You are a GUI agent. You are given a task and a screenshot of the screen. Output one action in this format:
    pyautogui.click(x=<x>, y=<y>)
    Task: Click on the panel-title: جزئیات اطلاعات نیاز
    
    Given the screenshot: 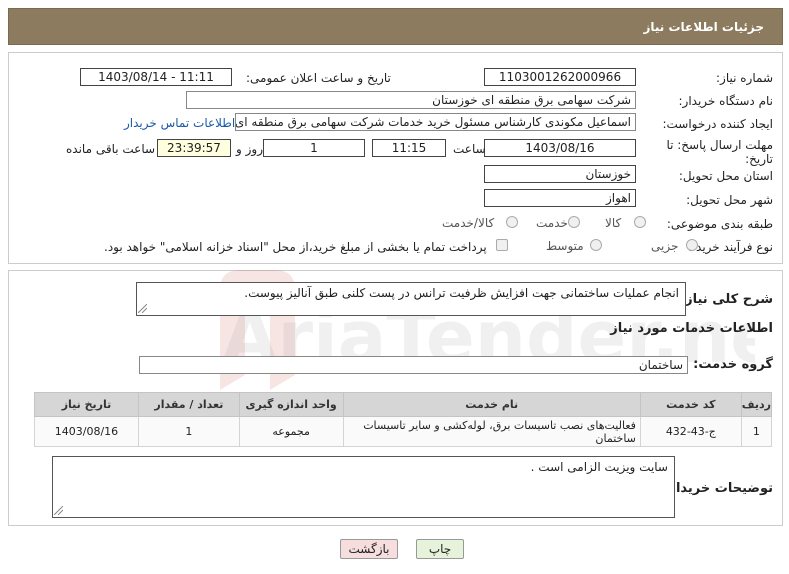 What is the action you would take?
    pyautogui.click(x=703, y=27)
    